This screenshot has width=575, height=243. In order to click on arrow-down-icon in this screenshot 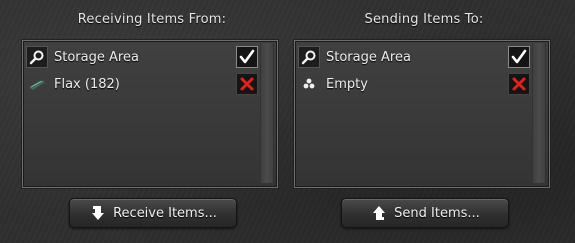, I will do `click(98, 213)`.